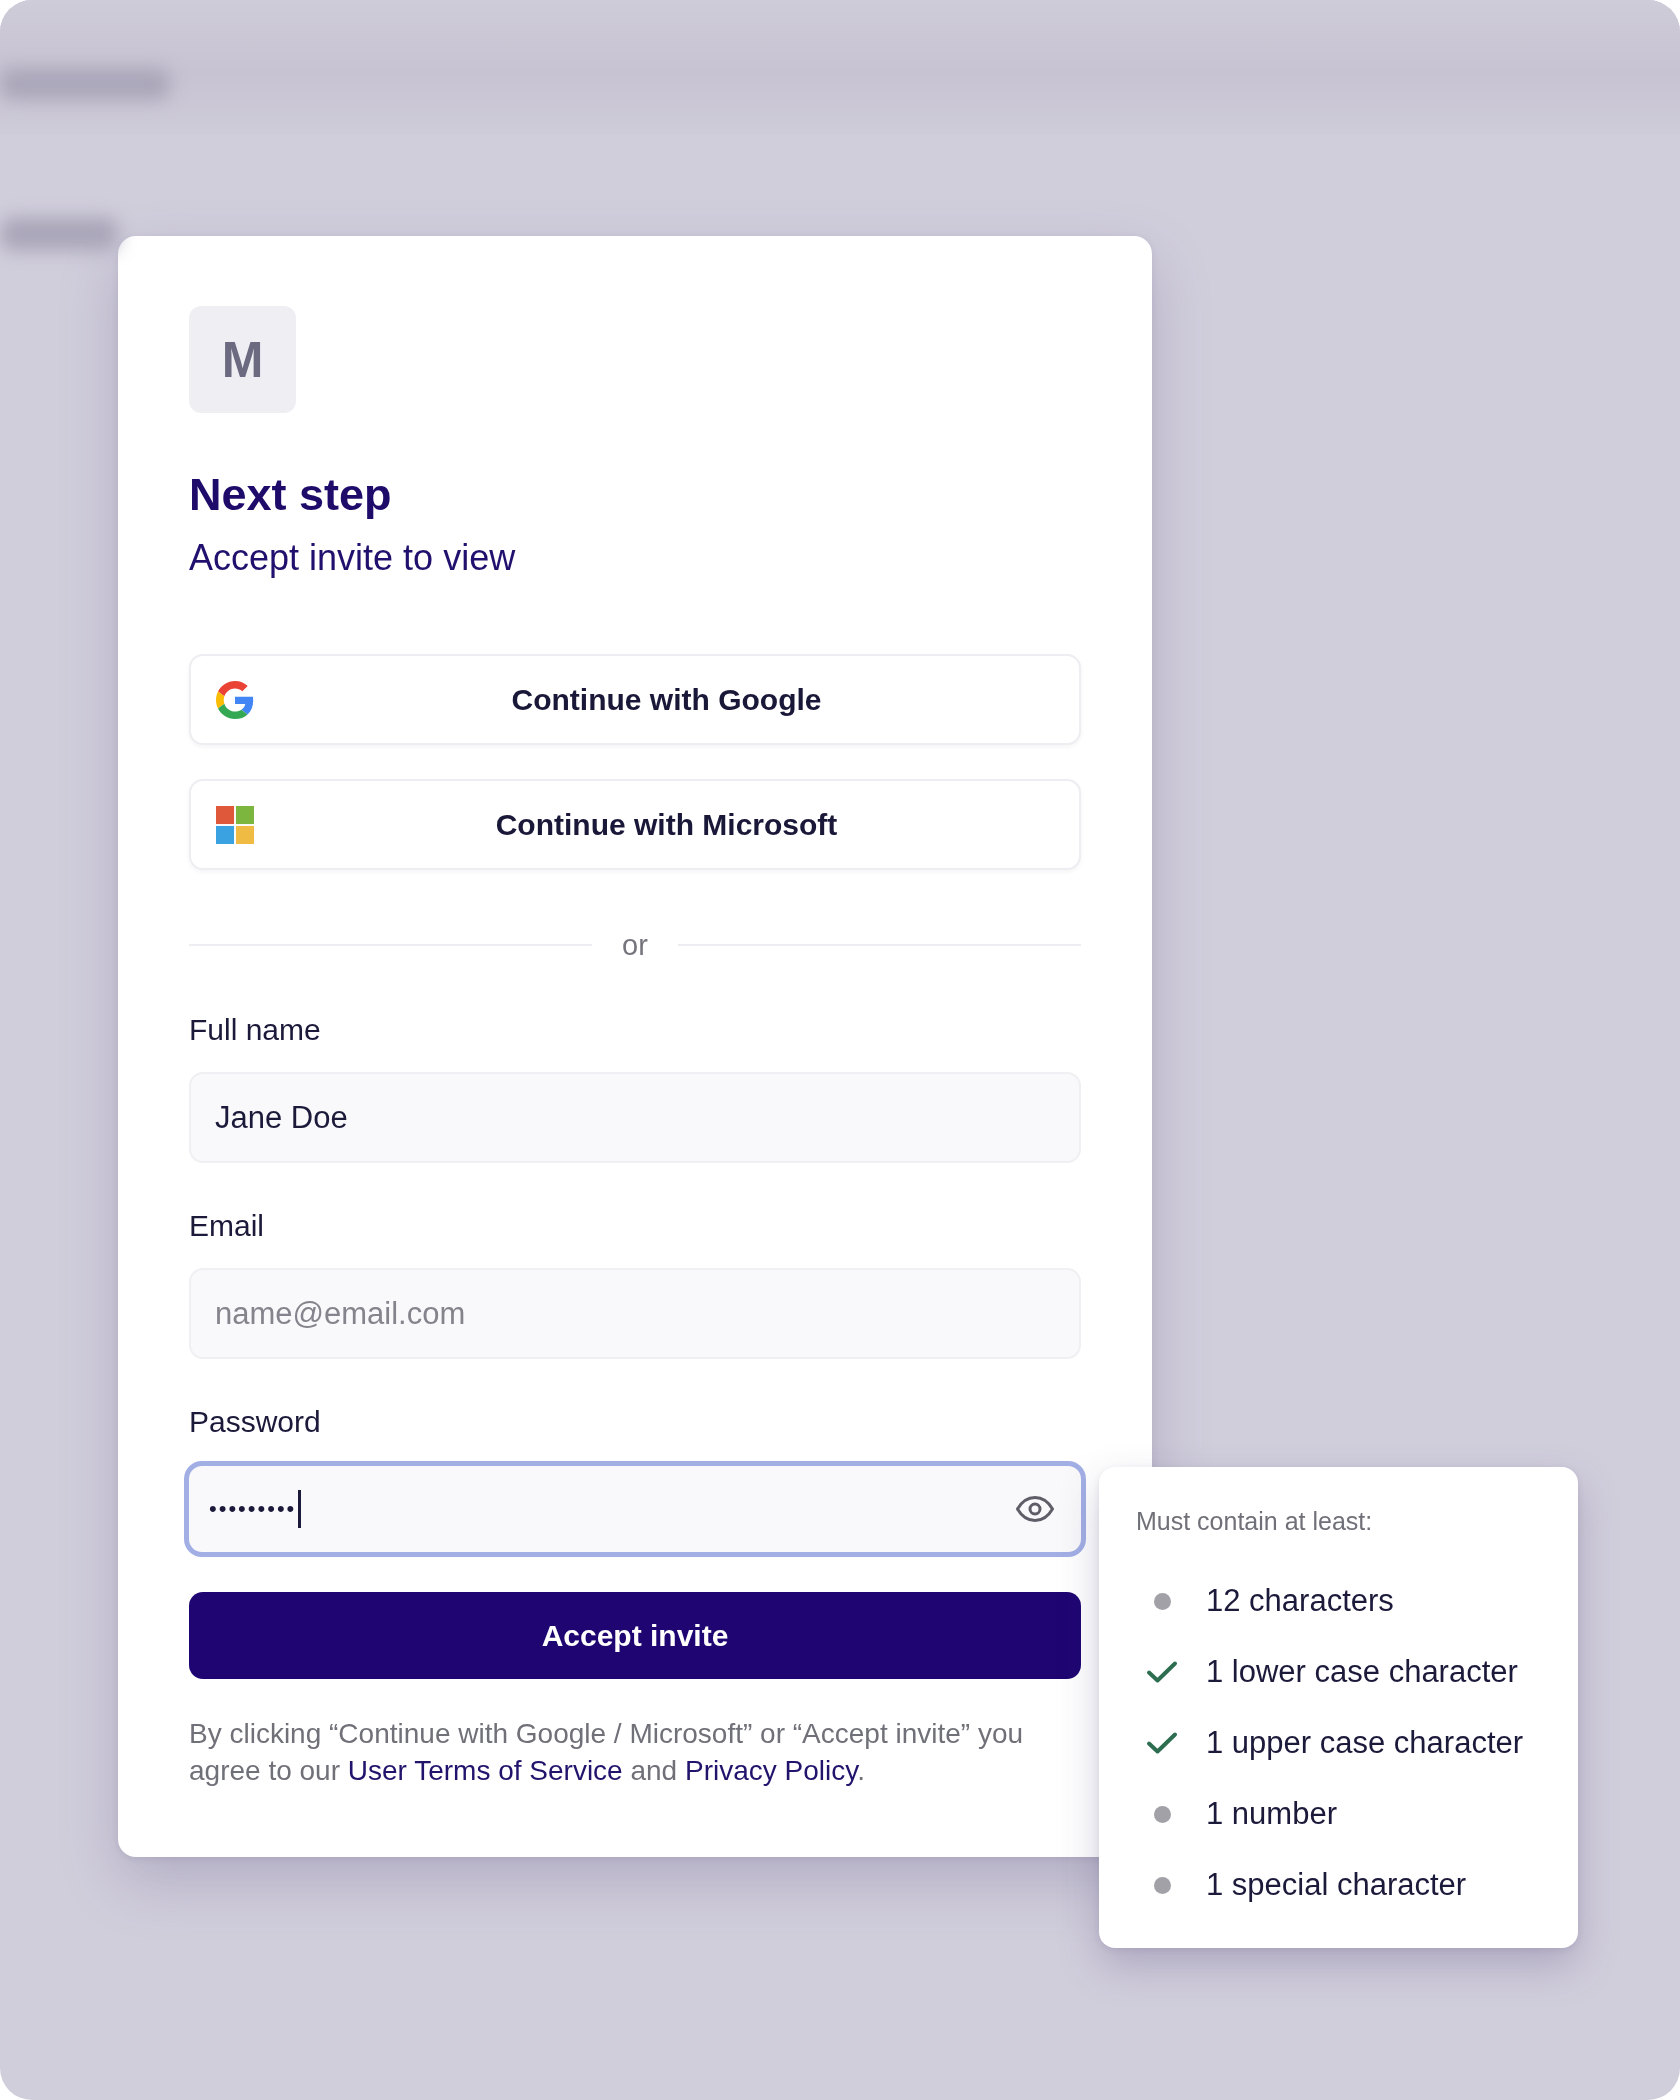 The width and height of the screenshot is (1680, 2100). Describe the element at coordinates (1300, 1601) in the screenshot. I see `requirement-text: 12 characters` at that location.